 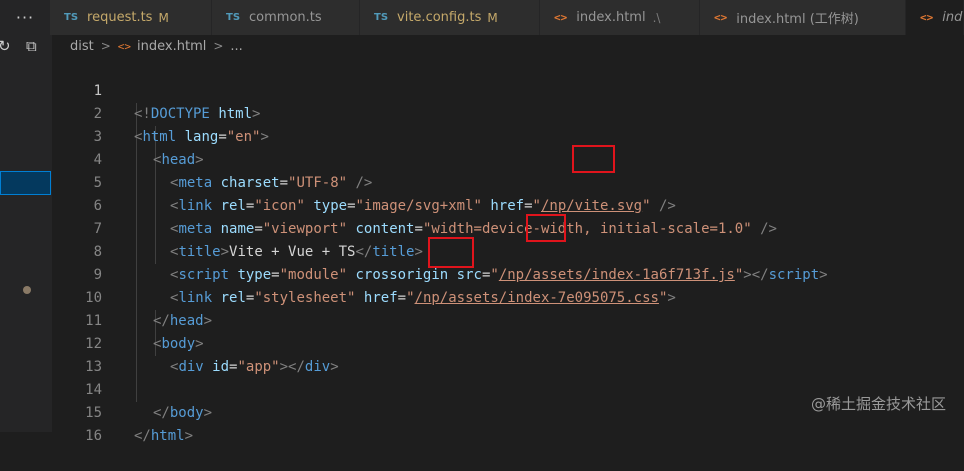 I want to click on code-line: 14 </body>, so click(x=508, y=388).